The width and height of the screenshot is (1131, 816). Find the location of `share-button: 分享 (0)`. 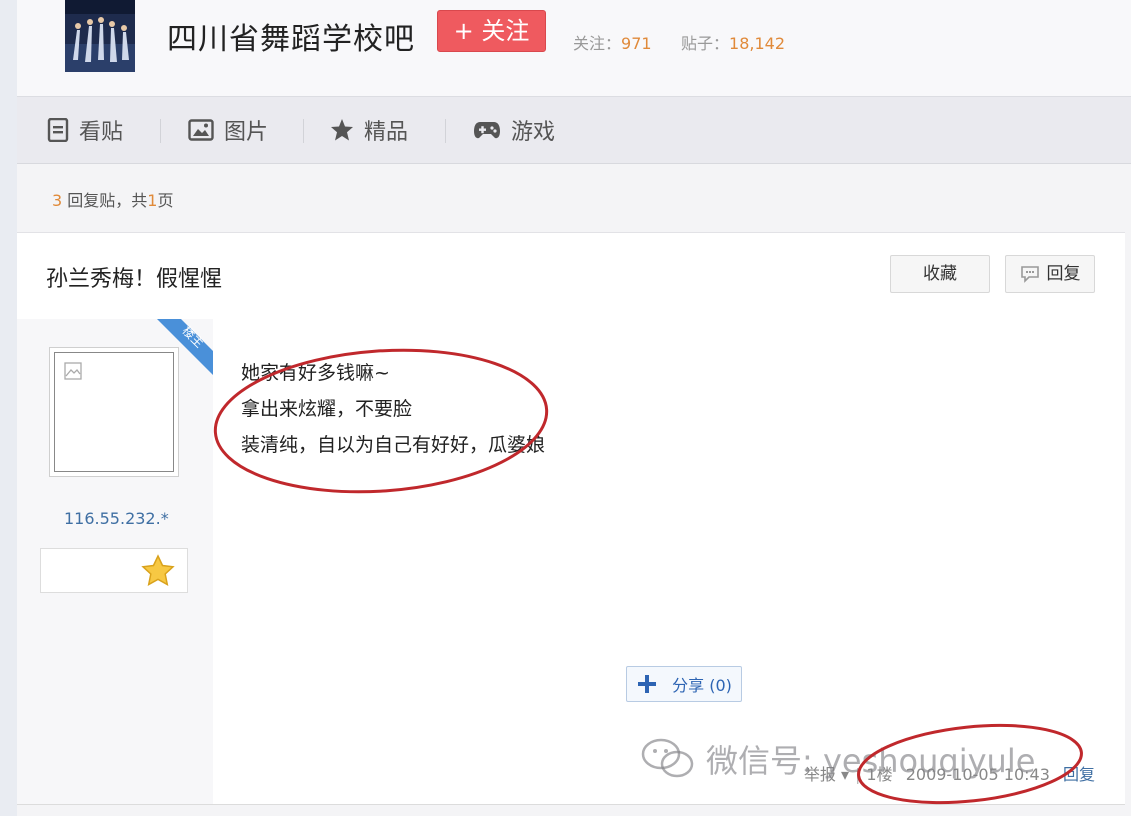

share-button: 分享 (0) is located at coordinates (684, 684).